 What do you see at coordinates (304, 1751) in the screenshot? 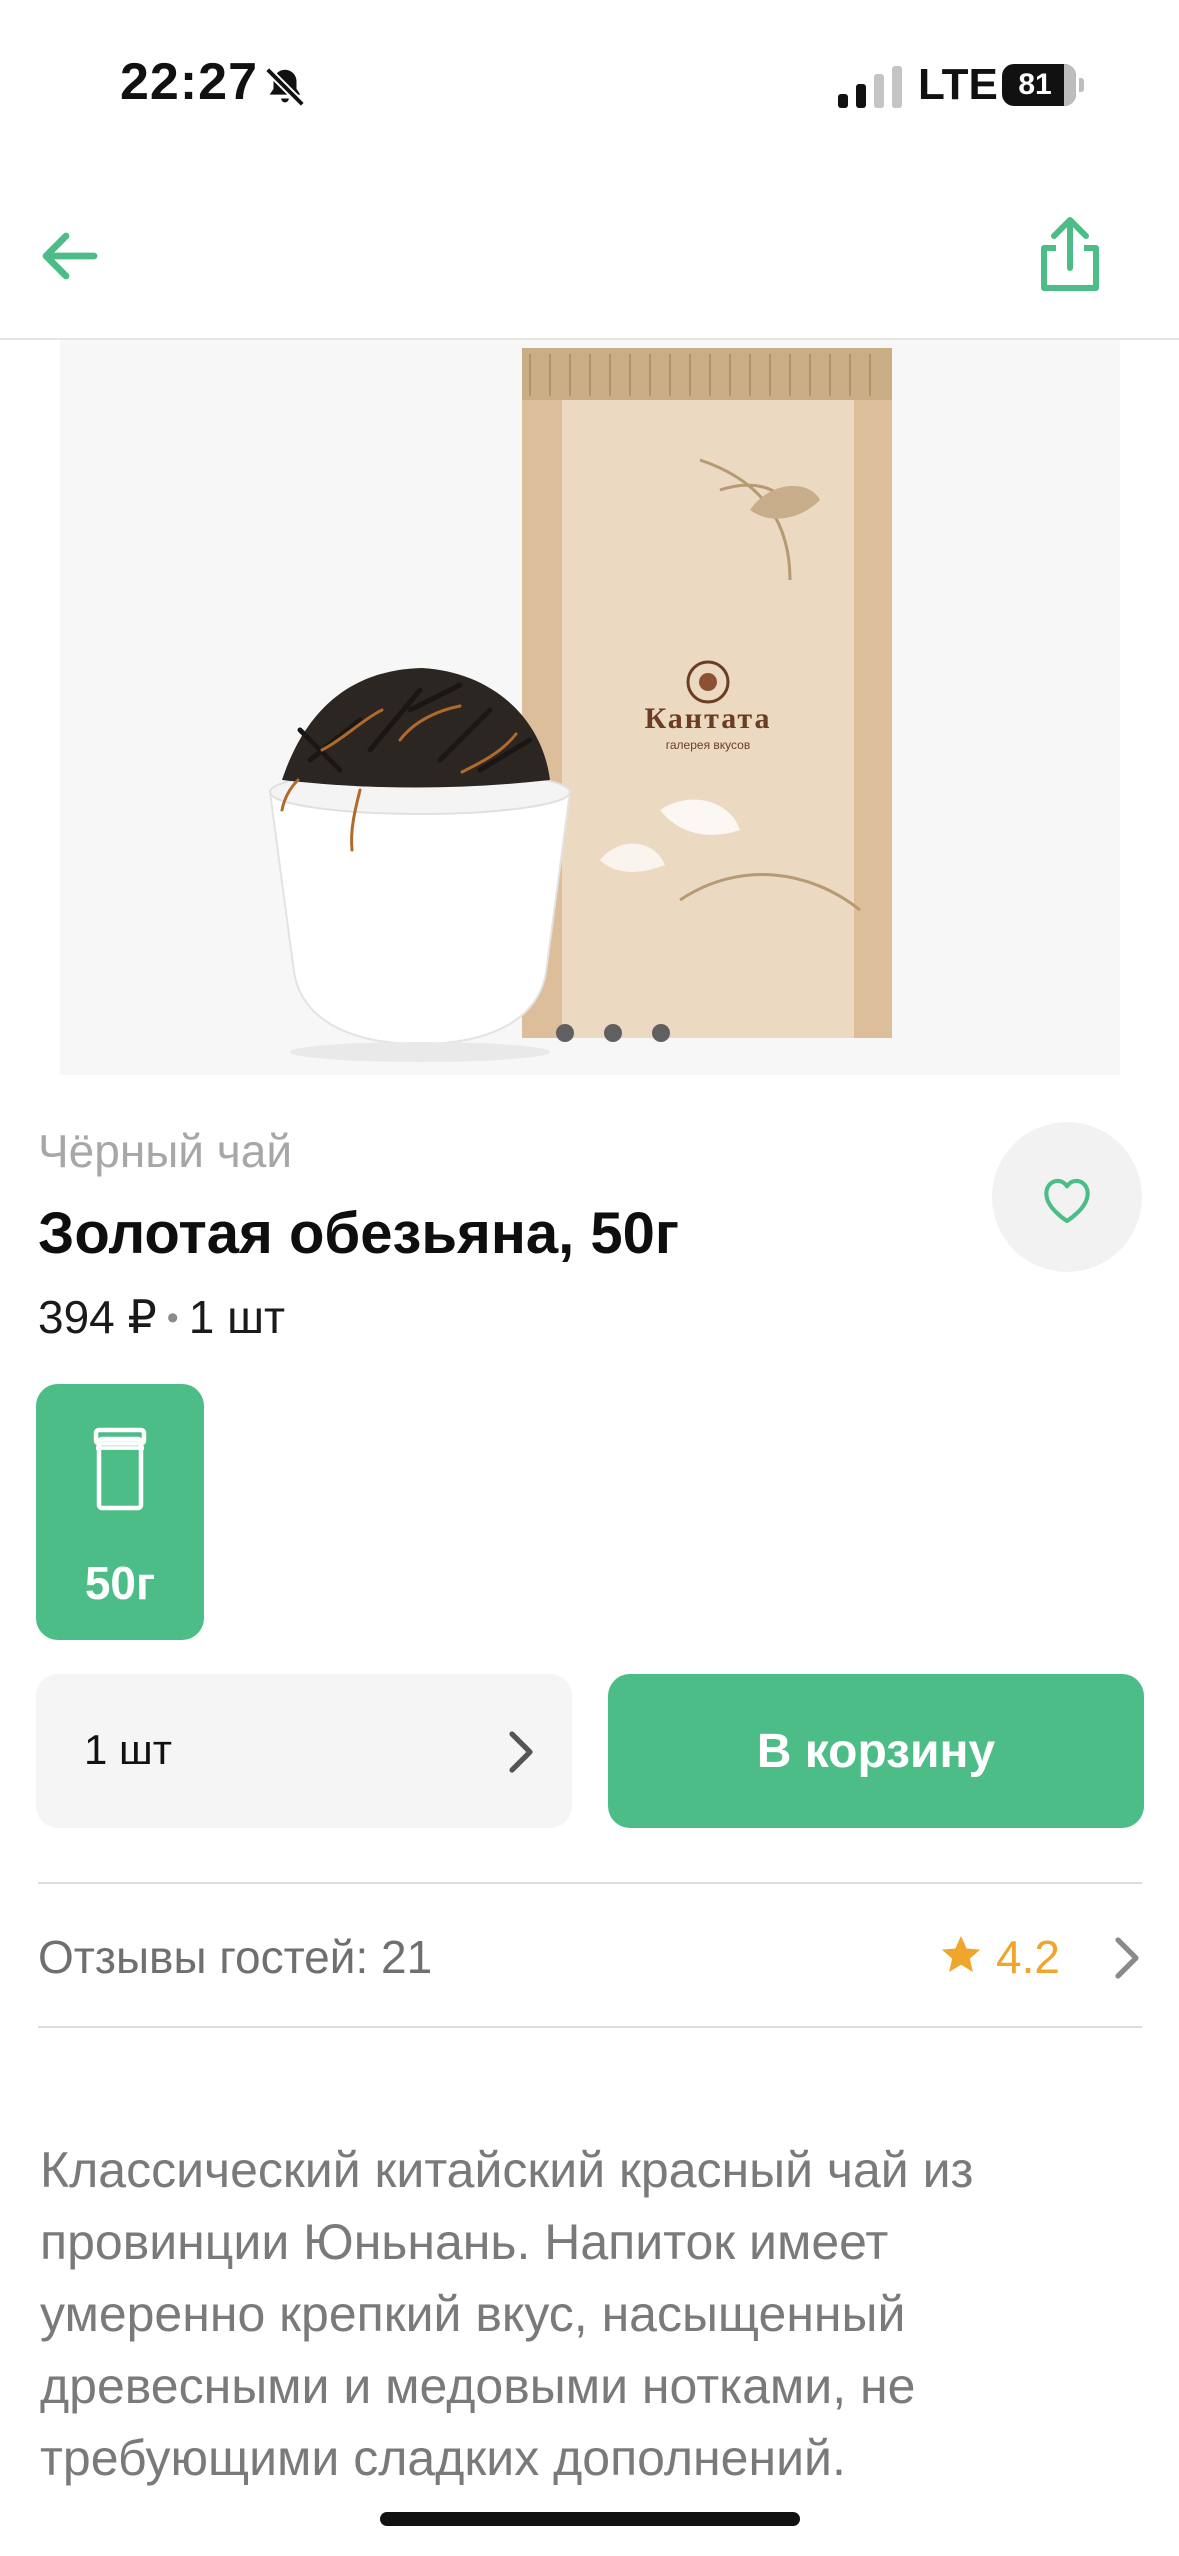
I see `quantity-selector: 1 шт` at bounding box center [304, 1751].